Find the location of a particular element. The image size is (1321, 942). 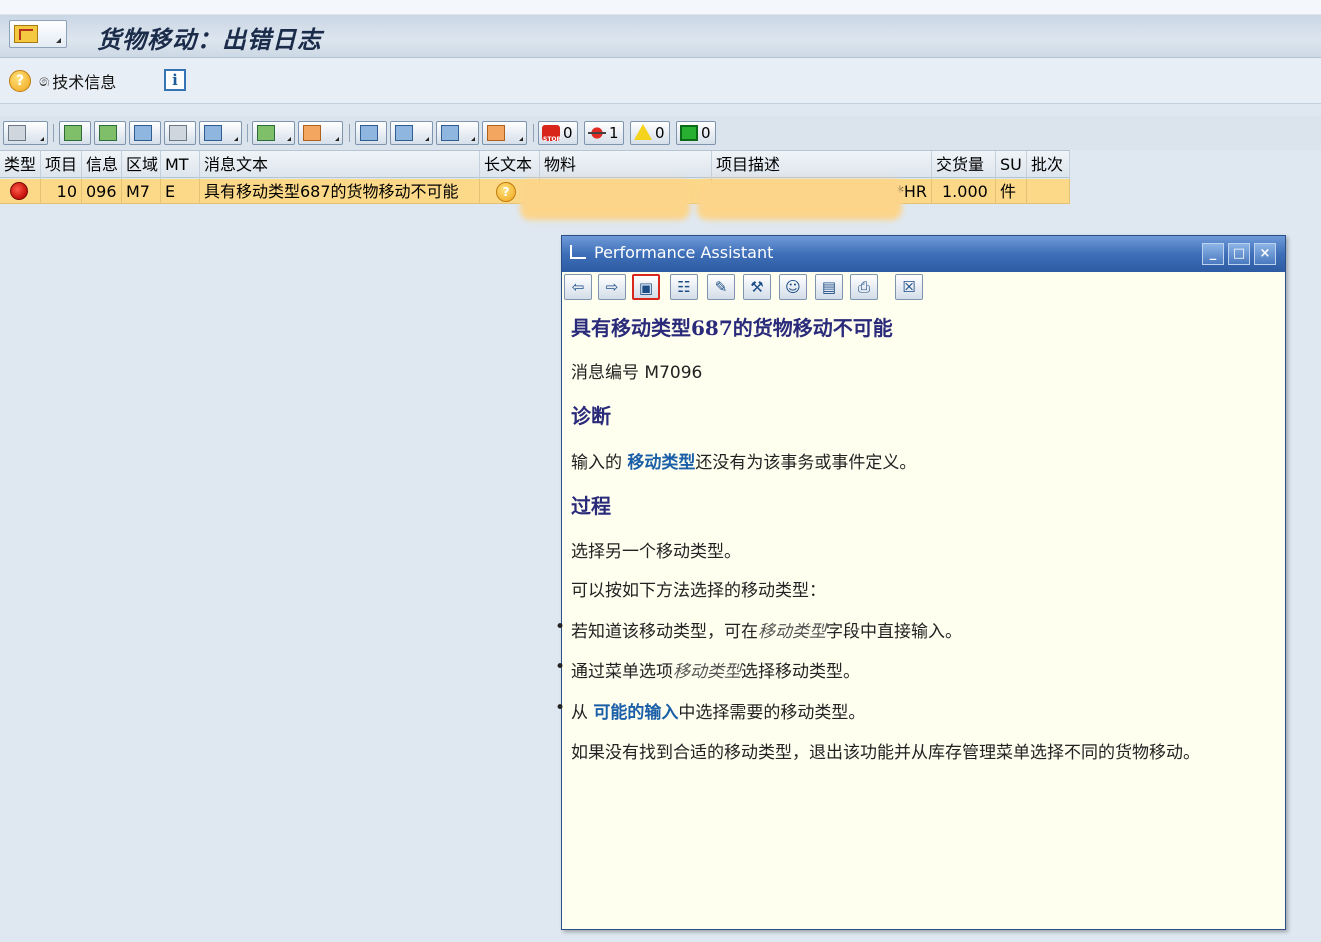

forward-button: ⇨ is located at coordinates (612, 287).